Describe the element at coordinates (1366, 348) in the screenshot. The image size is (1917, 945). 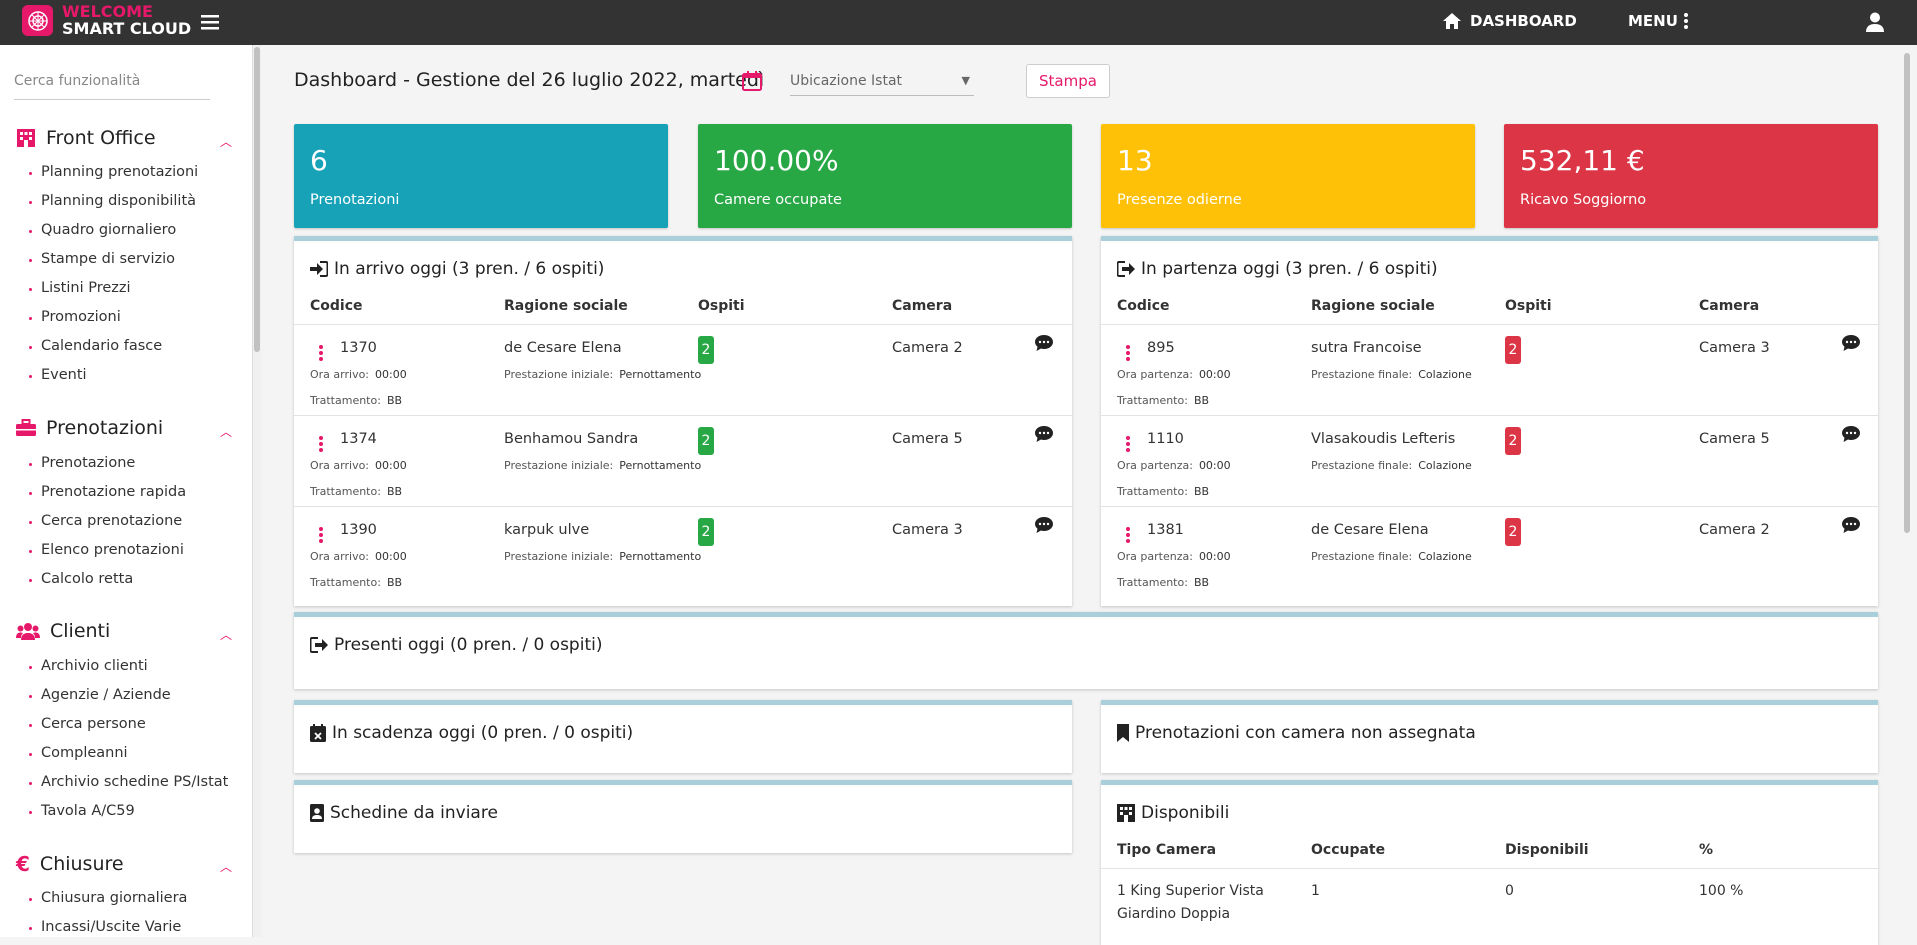
I see `guest-name: sutra Francoise` at that location.